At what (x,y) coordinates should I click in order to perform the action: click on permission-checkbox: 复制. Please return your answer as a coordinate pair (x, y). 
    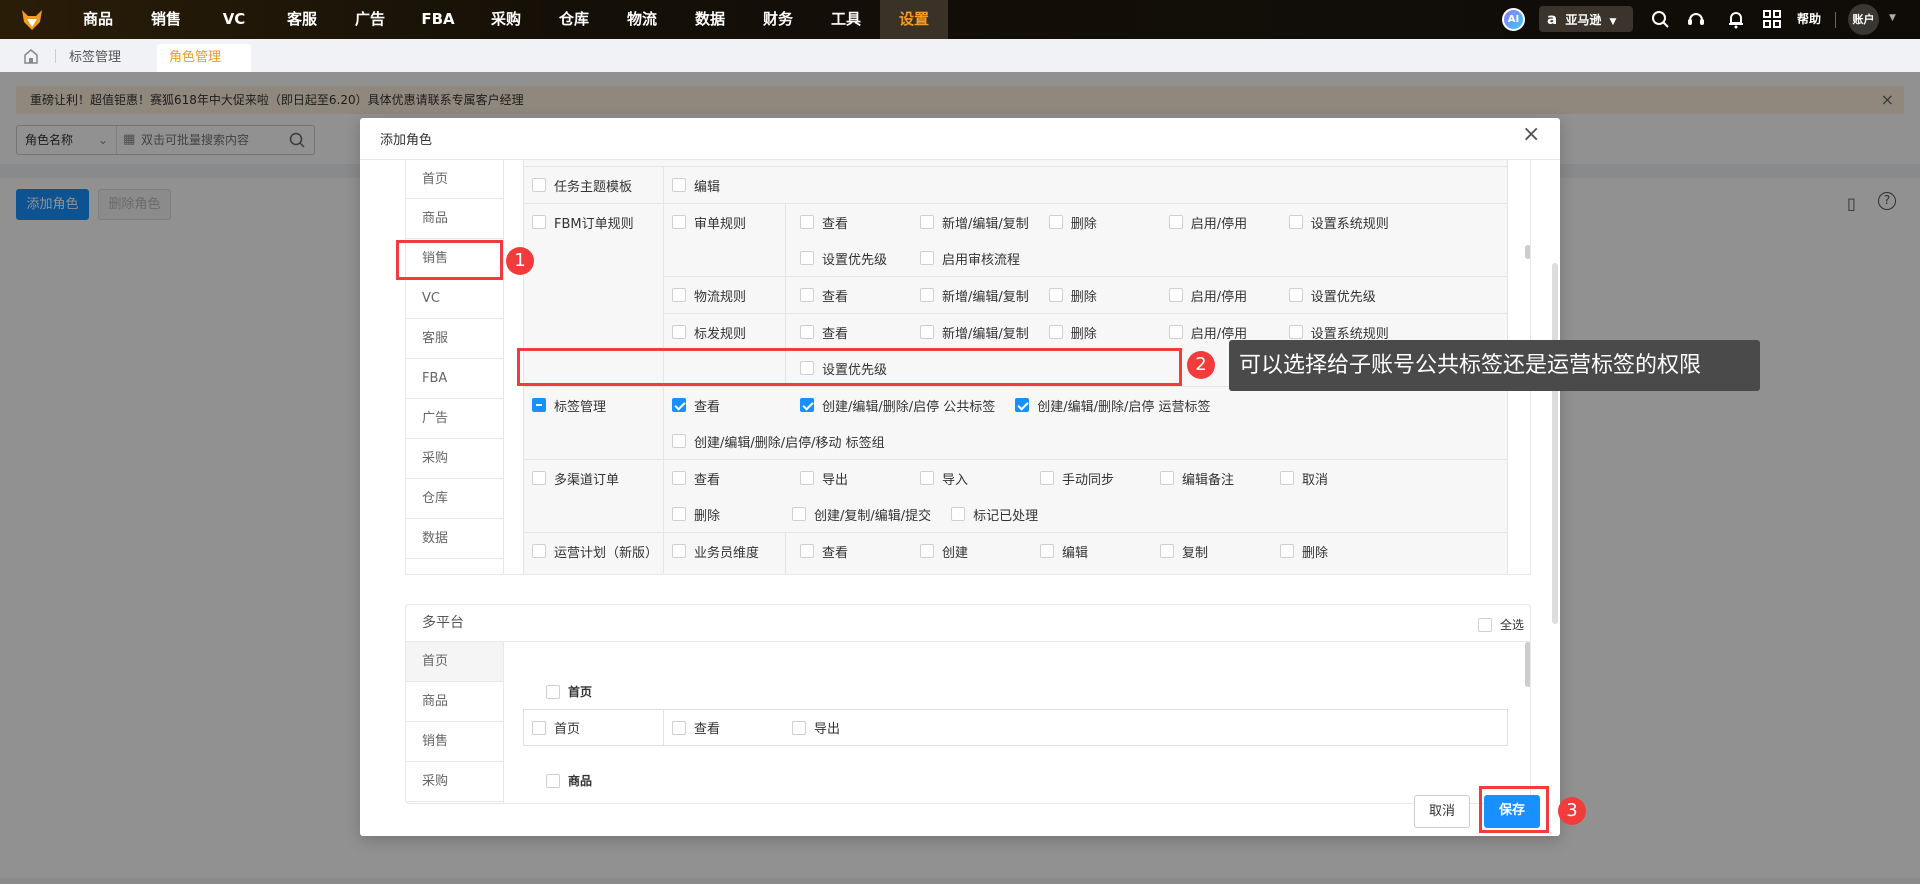
    Looking at the image, I should click on (1220, 551).